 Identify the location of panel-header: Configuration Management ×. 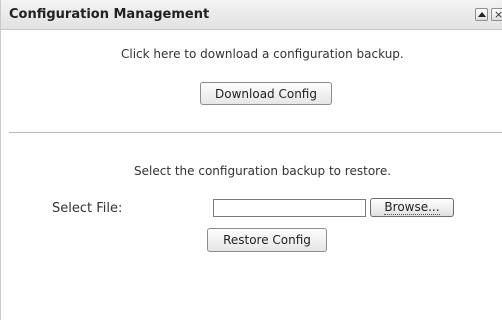
(251, 15).